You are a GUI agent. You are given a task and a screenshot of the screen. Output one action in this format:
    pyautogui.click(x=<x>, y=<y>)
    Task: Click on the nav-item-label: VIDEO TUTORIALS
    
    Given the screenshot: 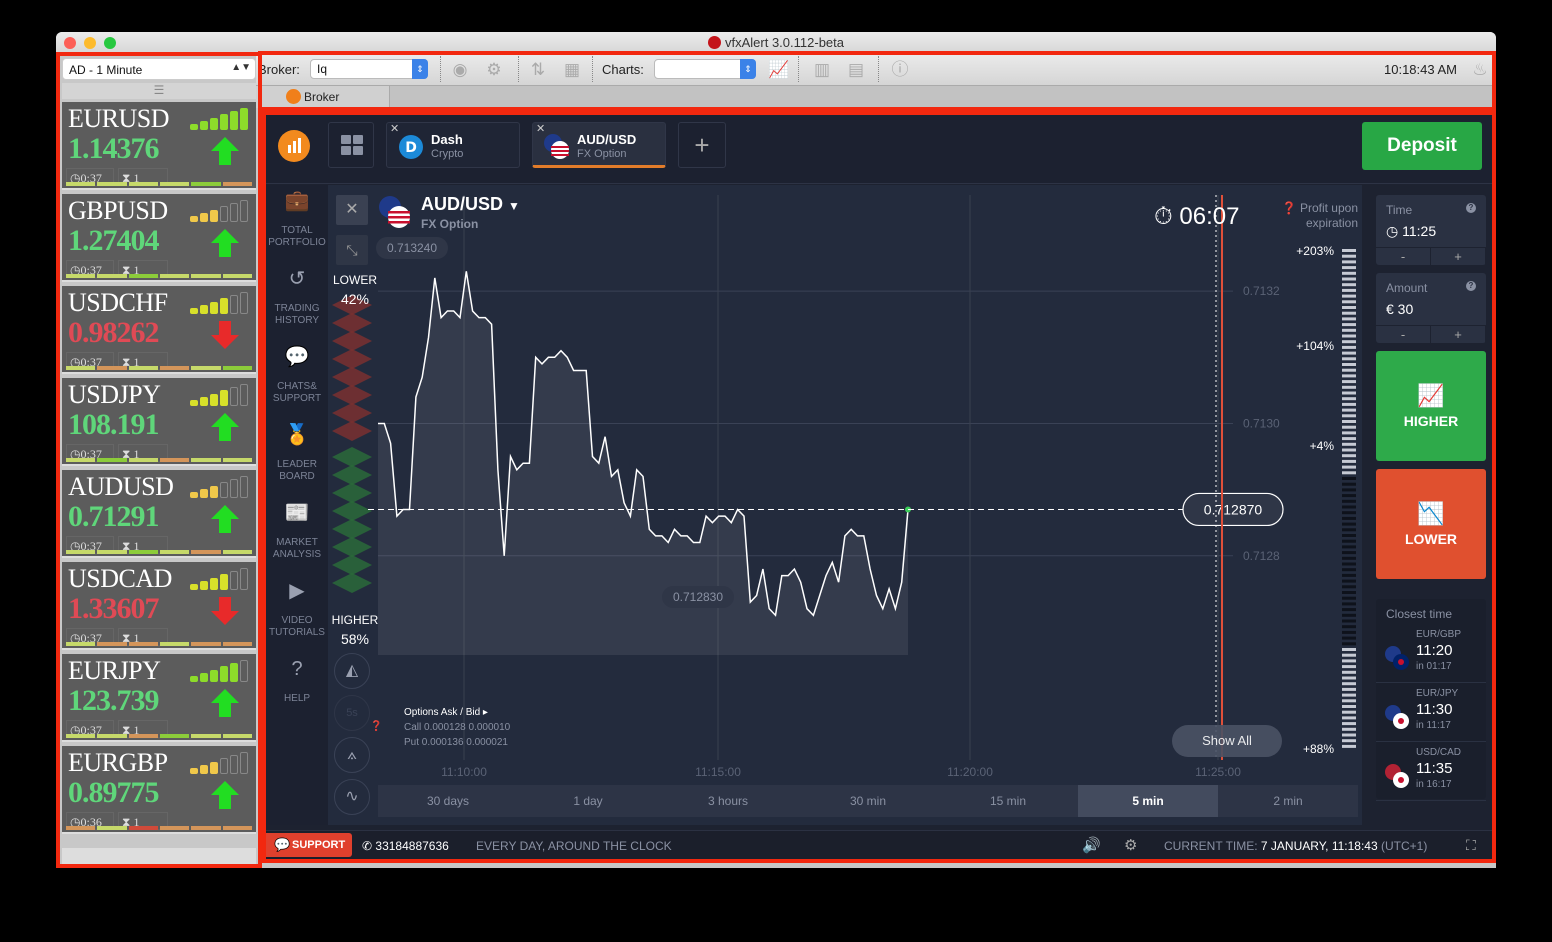 What is the action you would take?
    pyautogui.click(x=297, y=626)
    